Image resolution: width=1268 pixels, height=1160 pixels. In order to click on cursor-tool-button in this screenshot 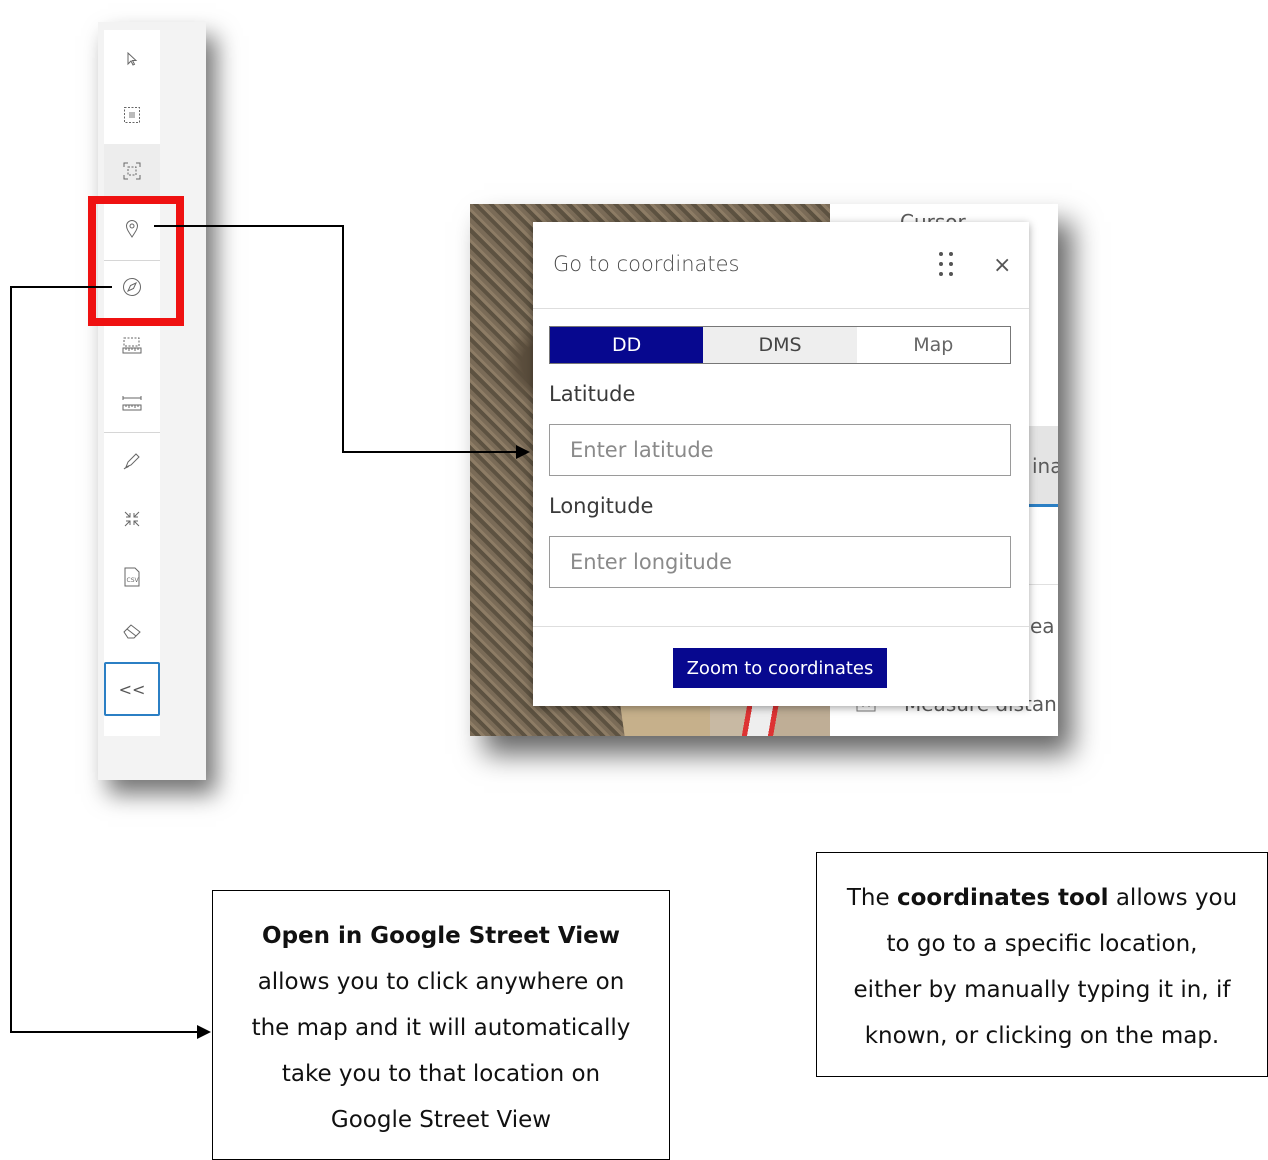, I will do `click(132, 59)`.